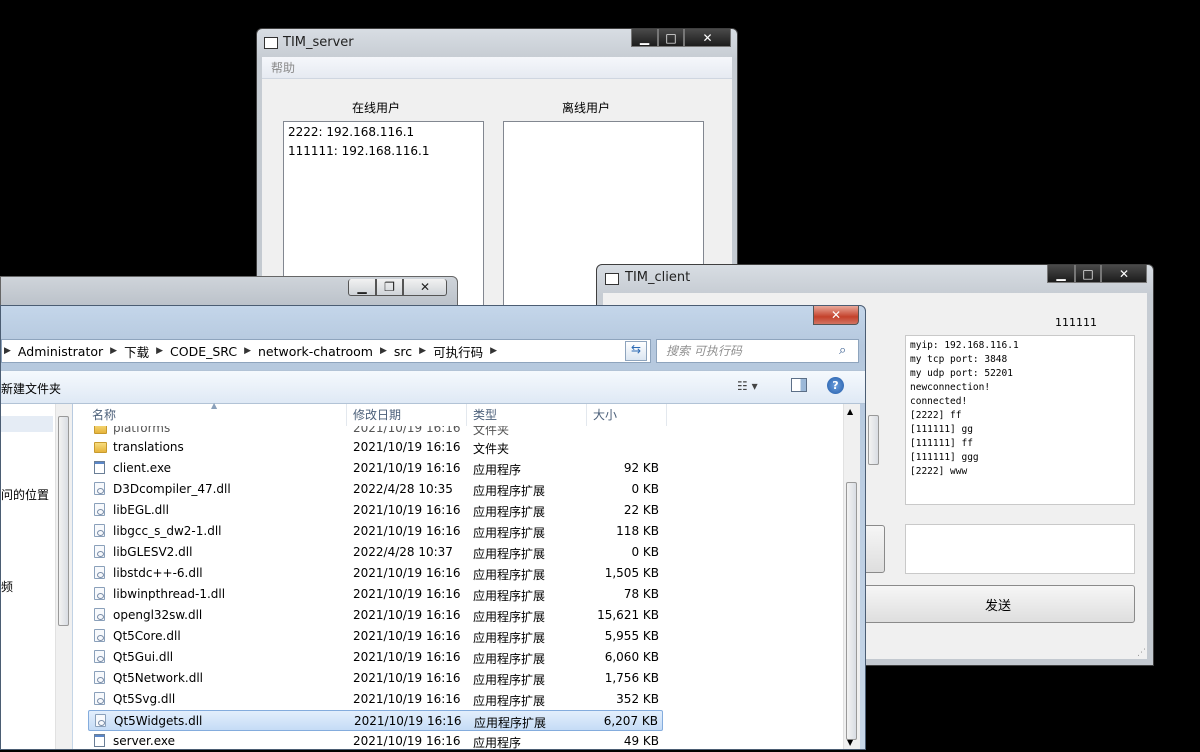 This screenshot has width=1200, height=752. What do you see at coordinates (747, 386) in the screenshot?
I see `view-options-icon: ☷ ▾` at bounding box center [747, 386].